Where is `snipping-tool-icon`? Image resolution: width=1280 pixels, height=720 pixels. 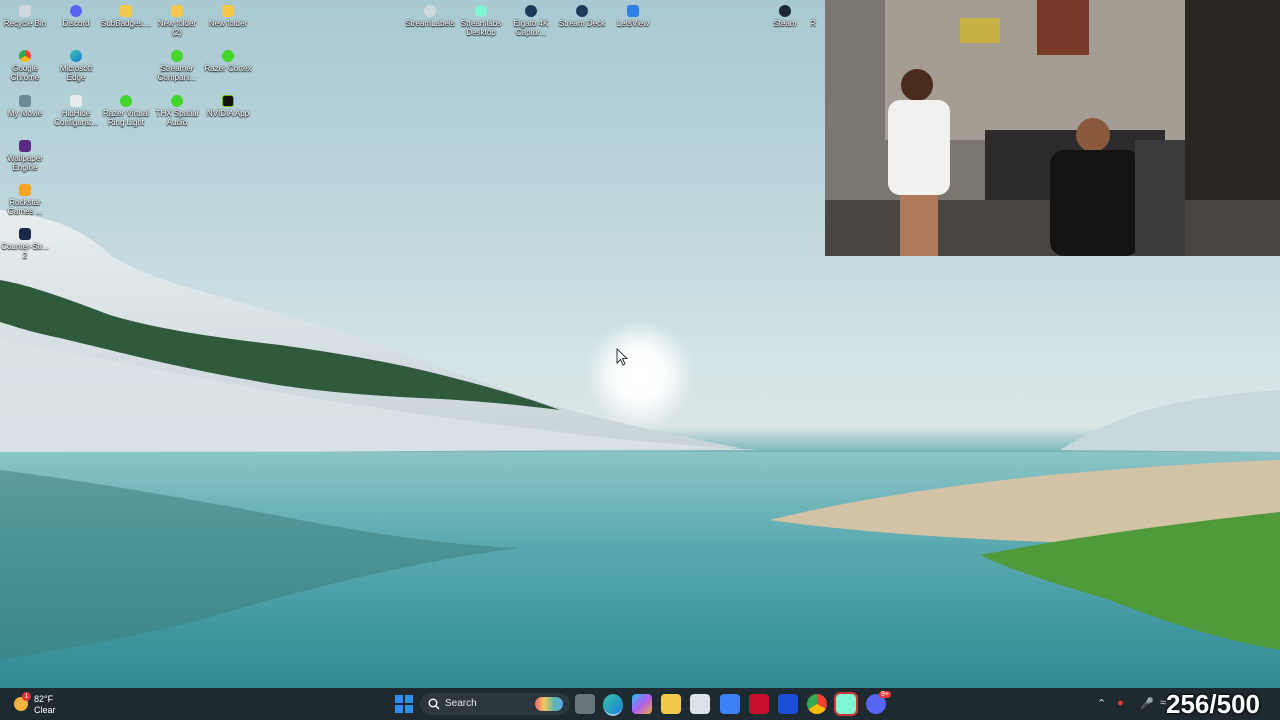 snipping-tool-icon is located at coordinates (730, 704).